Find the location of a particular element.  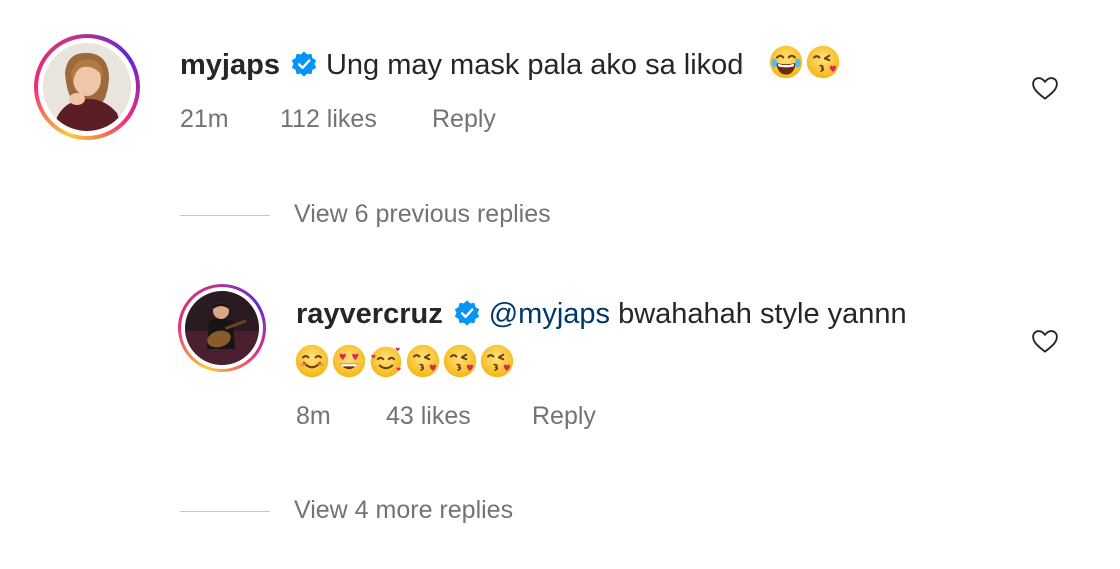

comment-meta: 21m 112 likes Reply is located at coordinates (338, 119).